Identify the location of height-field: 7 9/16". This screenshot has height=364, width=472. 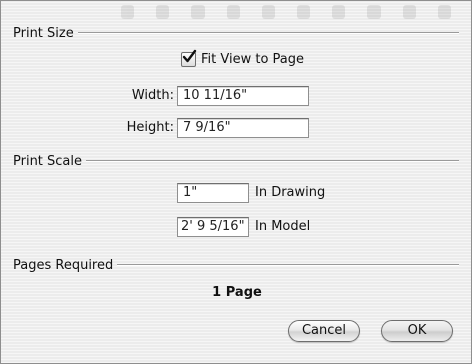
(243, 128).